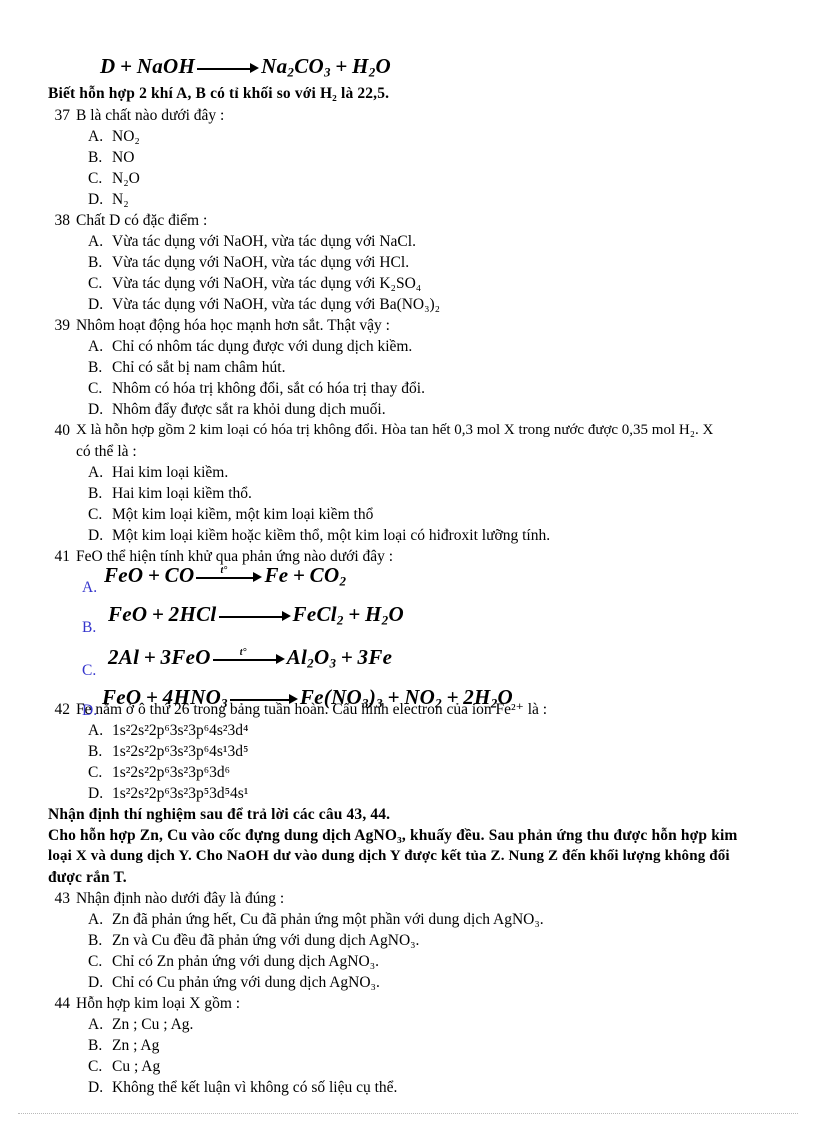 The width and height of the screenshot is (816, 1123). Describe the element at coordinates (126, 136) in the screenshot. I see `option-text-37-a: NO₂` at that location.